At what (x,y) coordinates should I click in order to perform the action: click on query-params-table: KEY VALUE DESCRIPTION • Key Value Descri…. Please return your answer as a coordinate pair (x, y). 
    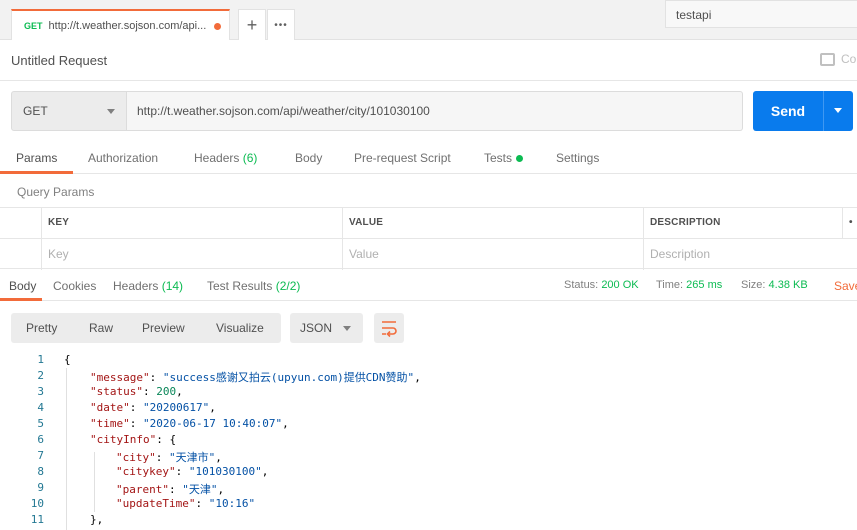
    Looking at the image, I should click on (428, 238).